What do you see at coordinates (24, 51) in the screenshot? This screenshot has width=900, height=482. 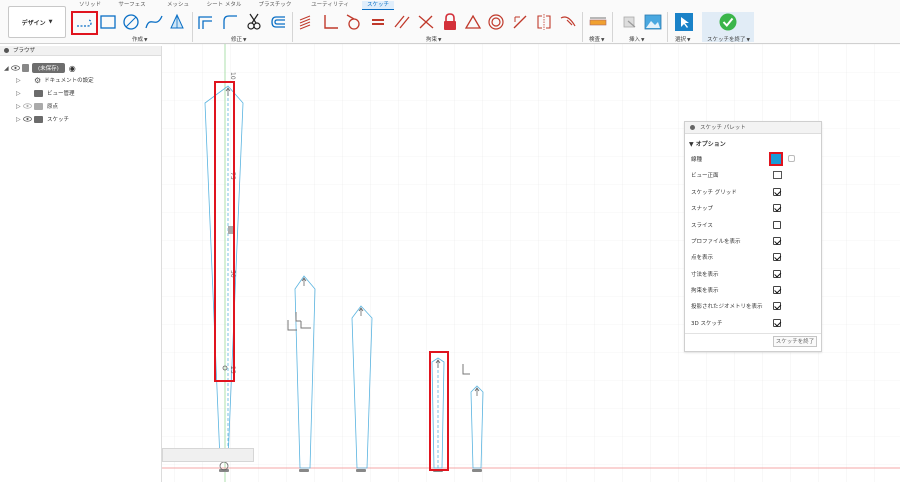 I see `browser-title: ブラウザ` at bounding box center [24, 51].